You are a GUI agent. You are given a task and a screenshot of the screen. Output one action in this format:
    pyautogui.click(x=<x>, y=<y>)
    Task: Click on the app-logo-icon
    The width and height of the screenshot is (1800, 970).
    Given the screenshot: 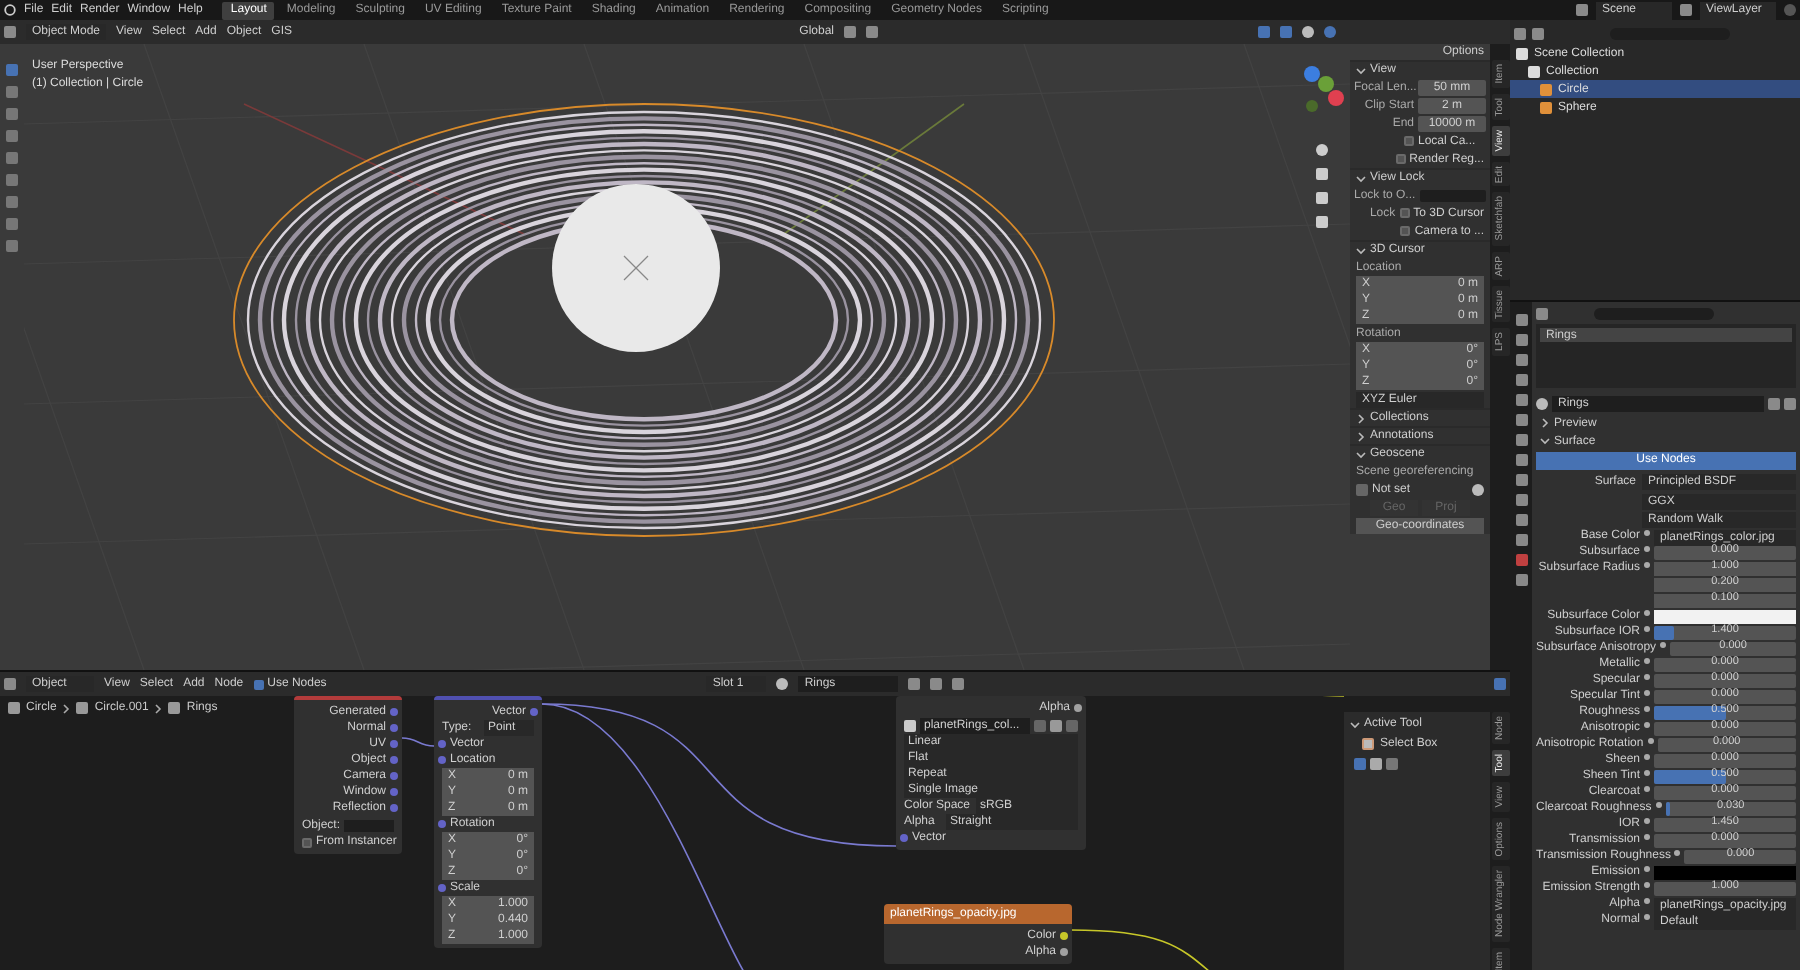 What is the action you would take?
    pyautogui.click(x=10, y=10)
    